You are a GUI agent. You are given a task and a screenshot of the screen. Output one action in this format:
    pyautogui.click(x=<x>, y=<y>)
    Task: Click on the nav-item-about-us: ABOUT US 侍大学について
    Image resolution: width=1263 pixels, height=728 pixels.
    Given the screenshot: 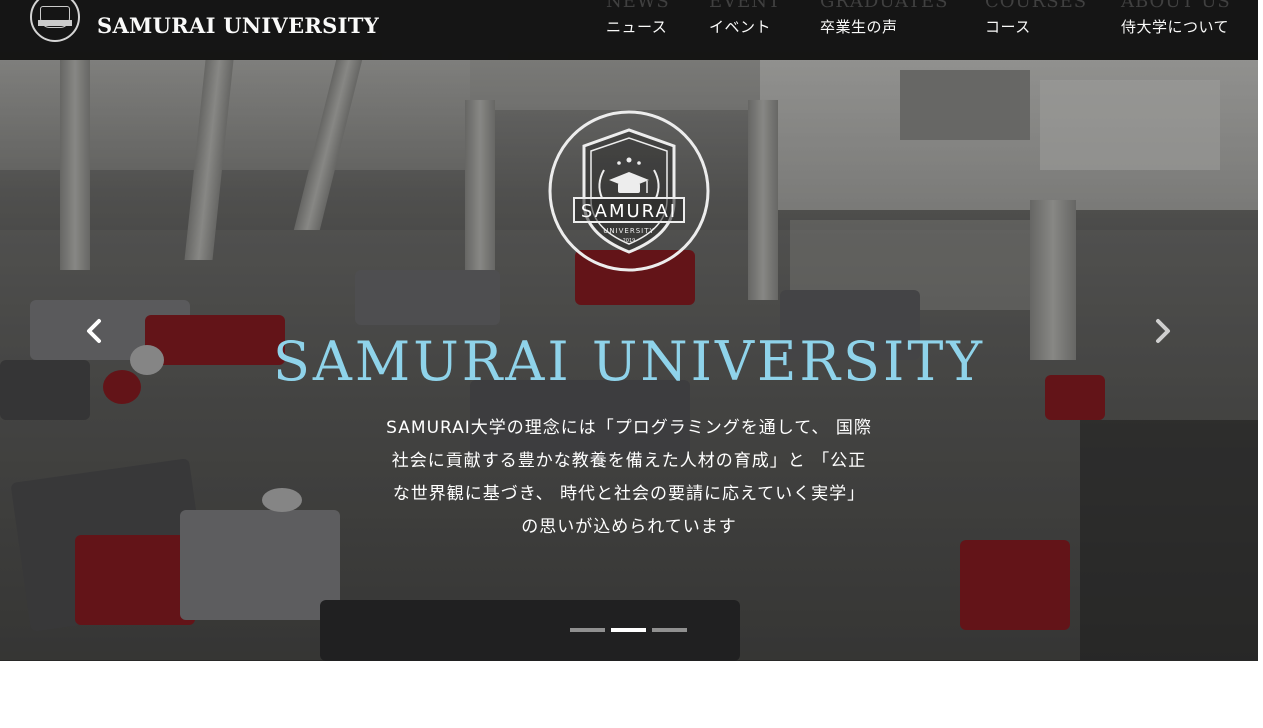 What is the action you would take?
    pyautogui.click(x=1176, y=18)
    